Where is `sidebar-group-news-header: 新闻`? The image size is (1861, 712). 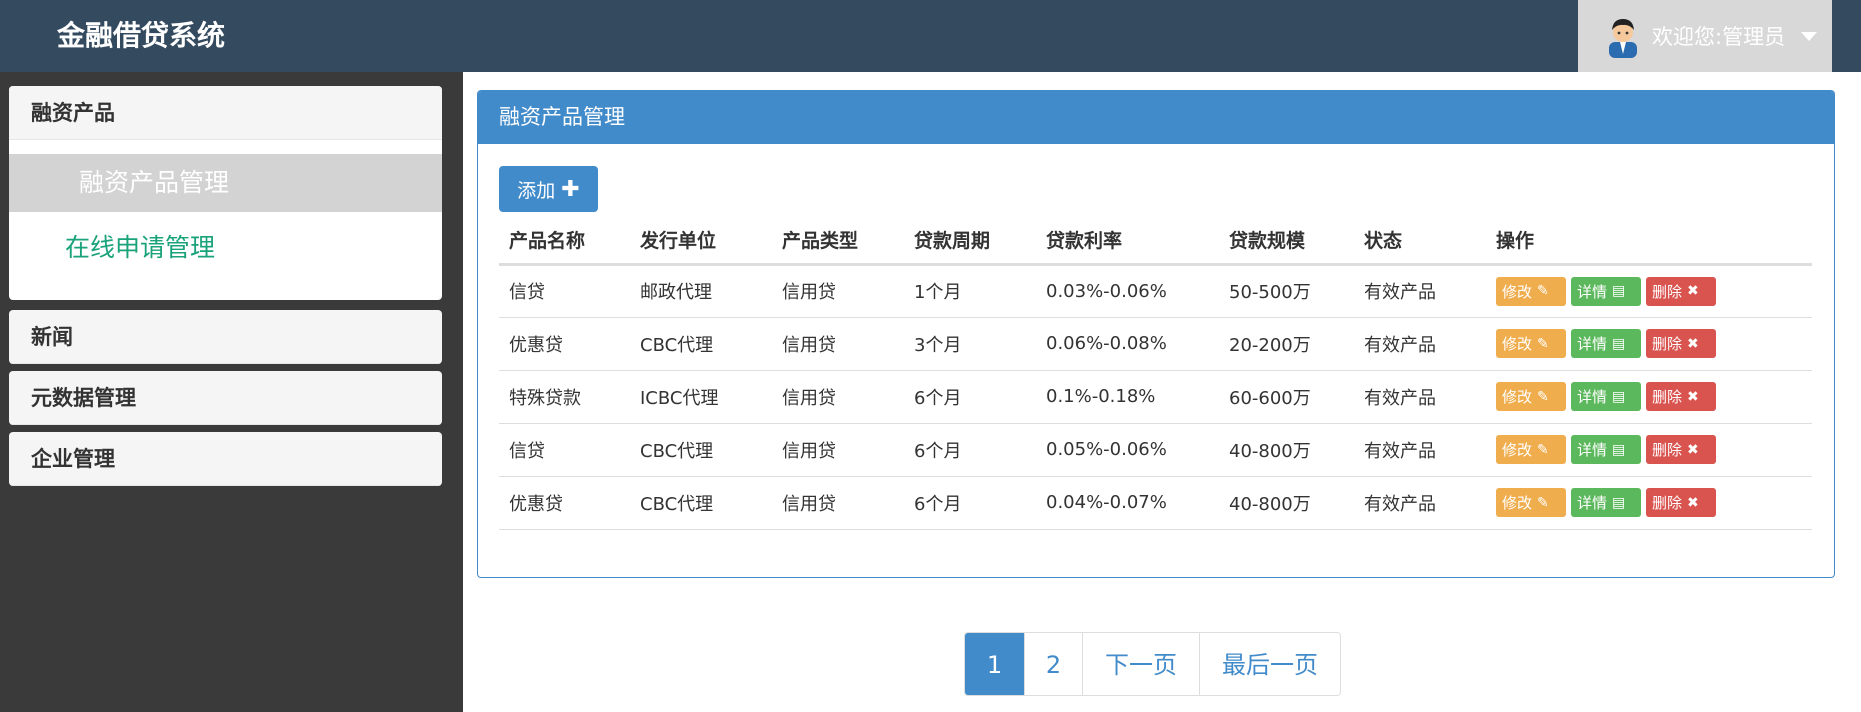
sidebar-group-news-header: 新闻 is located at coordinates (225, 337).